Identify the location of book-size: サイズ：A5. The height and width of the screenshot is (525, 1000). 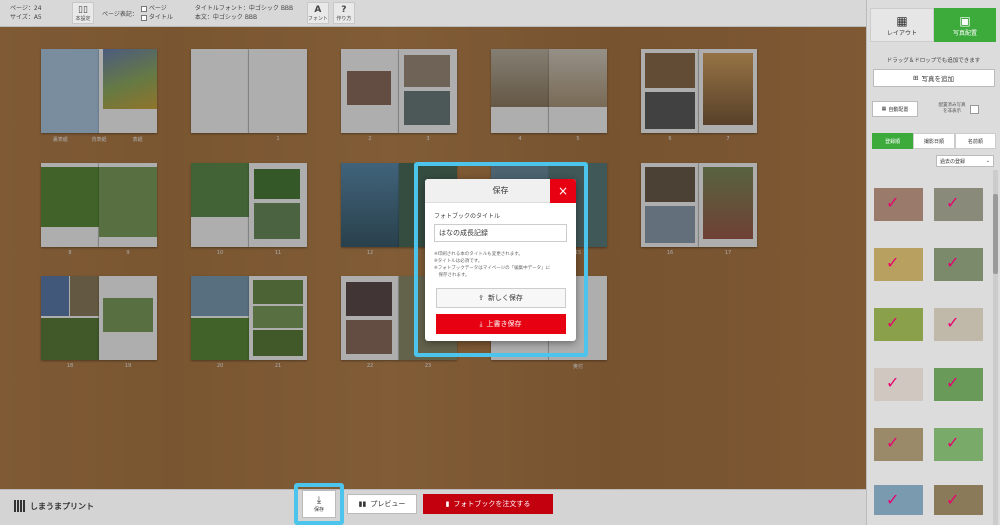
(26, 17).